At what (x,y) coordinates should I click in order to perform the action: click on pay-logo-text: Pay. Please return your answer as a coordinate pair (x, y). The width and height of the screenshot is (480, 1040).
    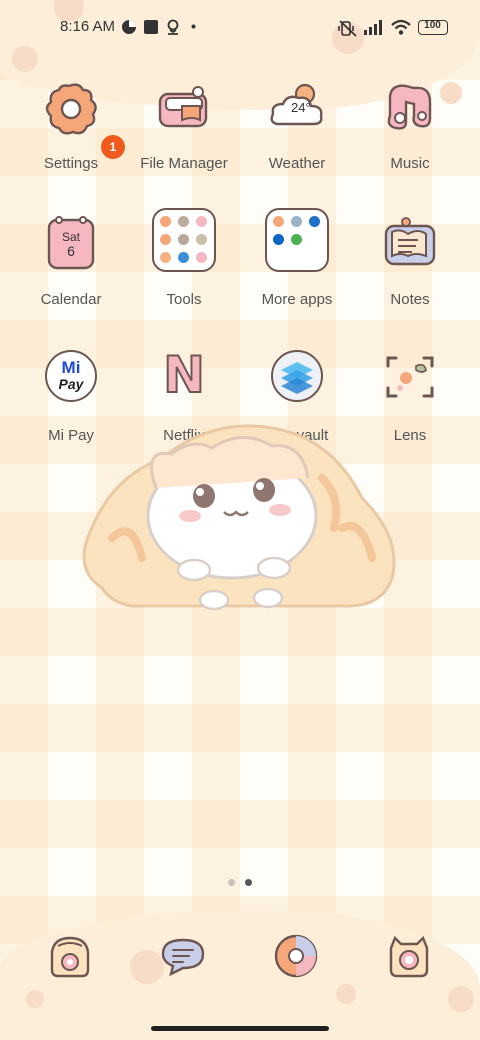
    Looking at the image, I should click on (71, 384).